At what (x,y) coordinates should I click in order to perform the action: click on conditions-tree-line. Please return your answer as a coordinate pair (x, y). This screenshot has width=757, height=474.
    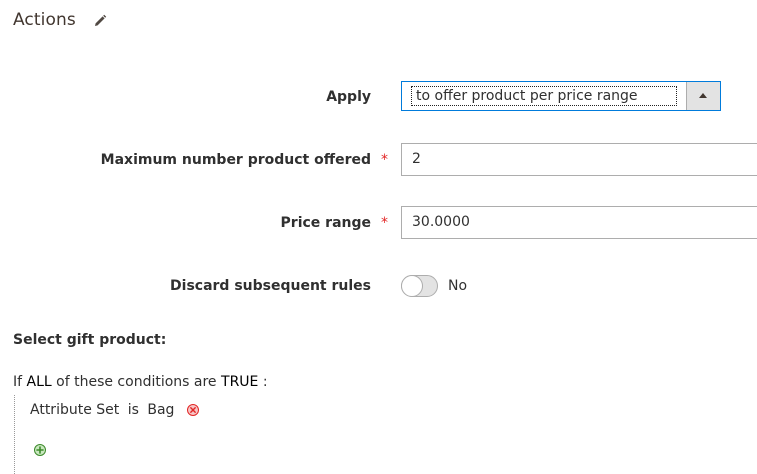
    Looking at the image, I should click on (14, 434).